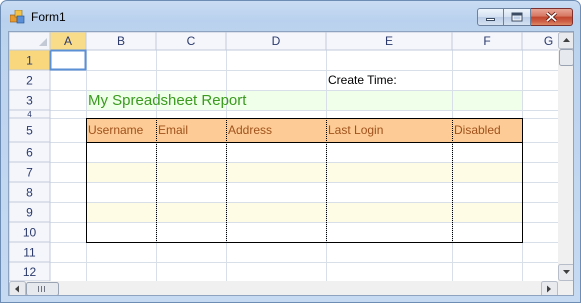 Image resolution: width=581 pixels, height=303 pixels. What do you see at coordinates (29, 253) in the screenshot?
I see `row-header-label: 11` at bounding box center [29, 253].